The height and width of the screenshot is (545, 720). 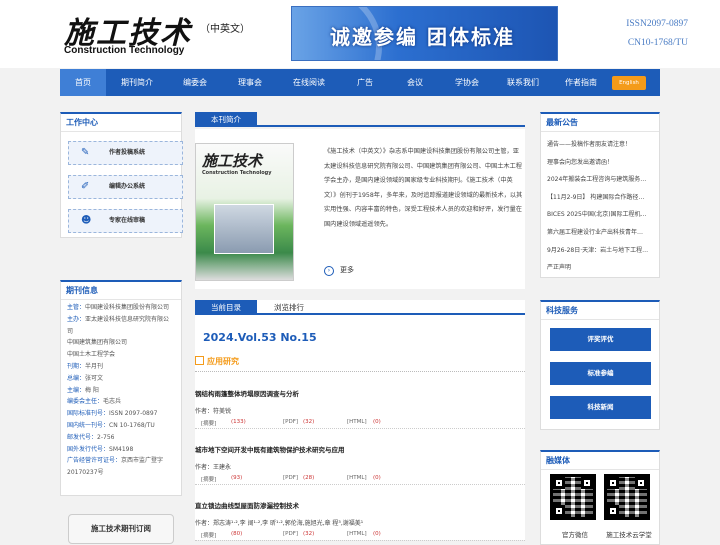 I want to click on nav-ads: 广告, so click(x=365, y=82).